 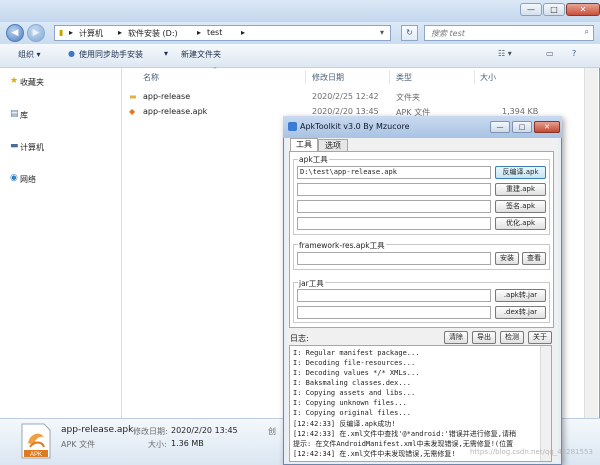 What do you see at coordinates (394, 258) in the screenshot?
I see `framework-path-field` at bounding box center [394, 258].